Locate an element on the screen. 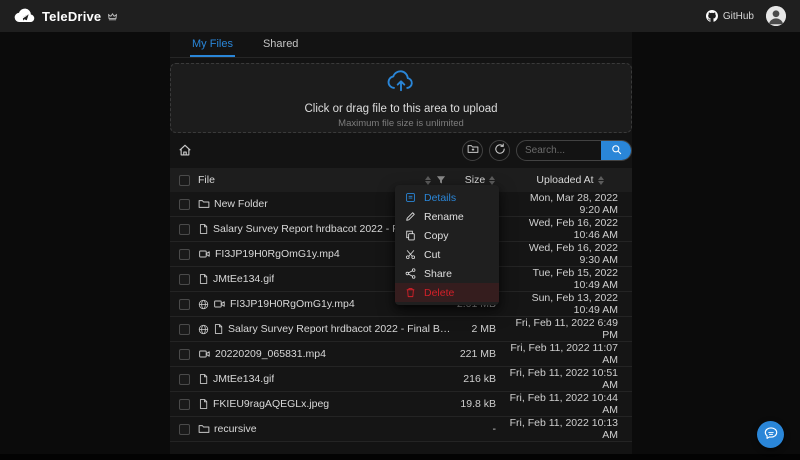 The width and height of the screenshot is (800, 460). filter-icon is located at coordinates (441, 180).